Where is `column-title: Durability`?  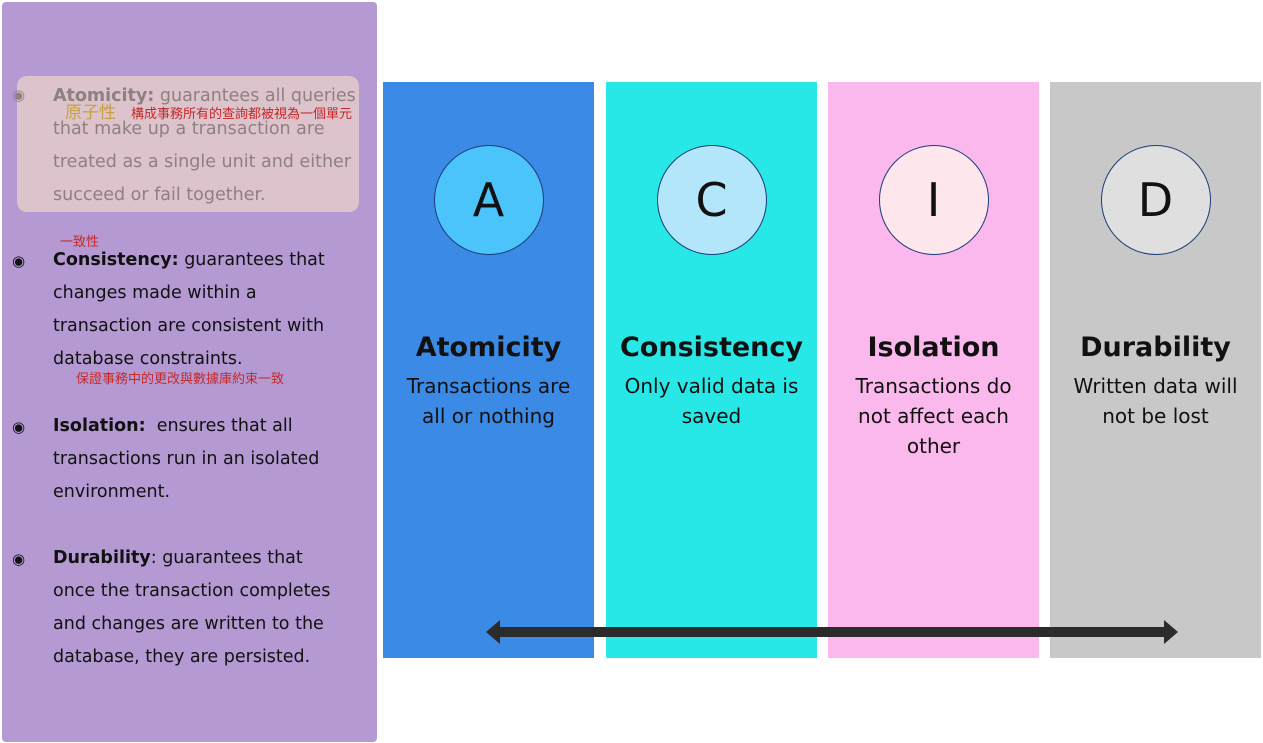
column-title: Durability is located at coordinates (1155, 347).